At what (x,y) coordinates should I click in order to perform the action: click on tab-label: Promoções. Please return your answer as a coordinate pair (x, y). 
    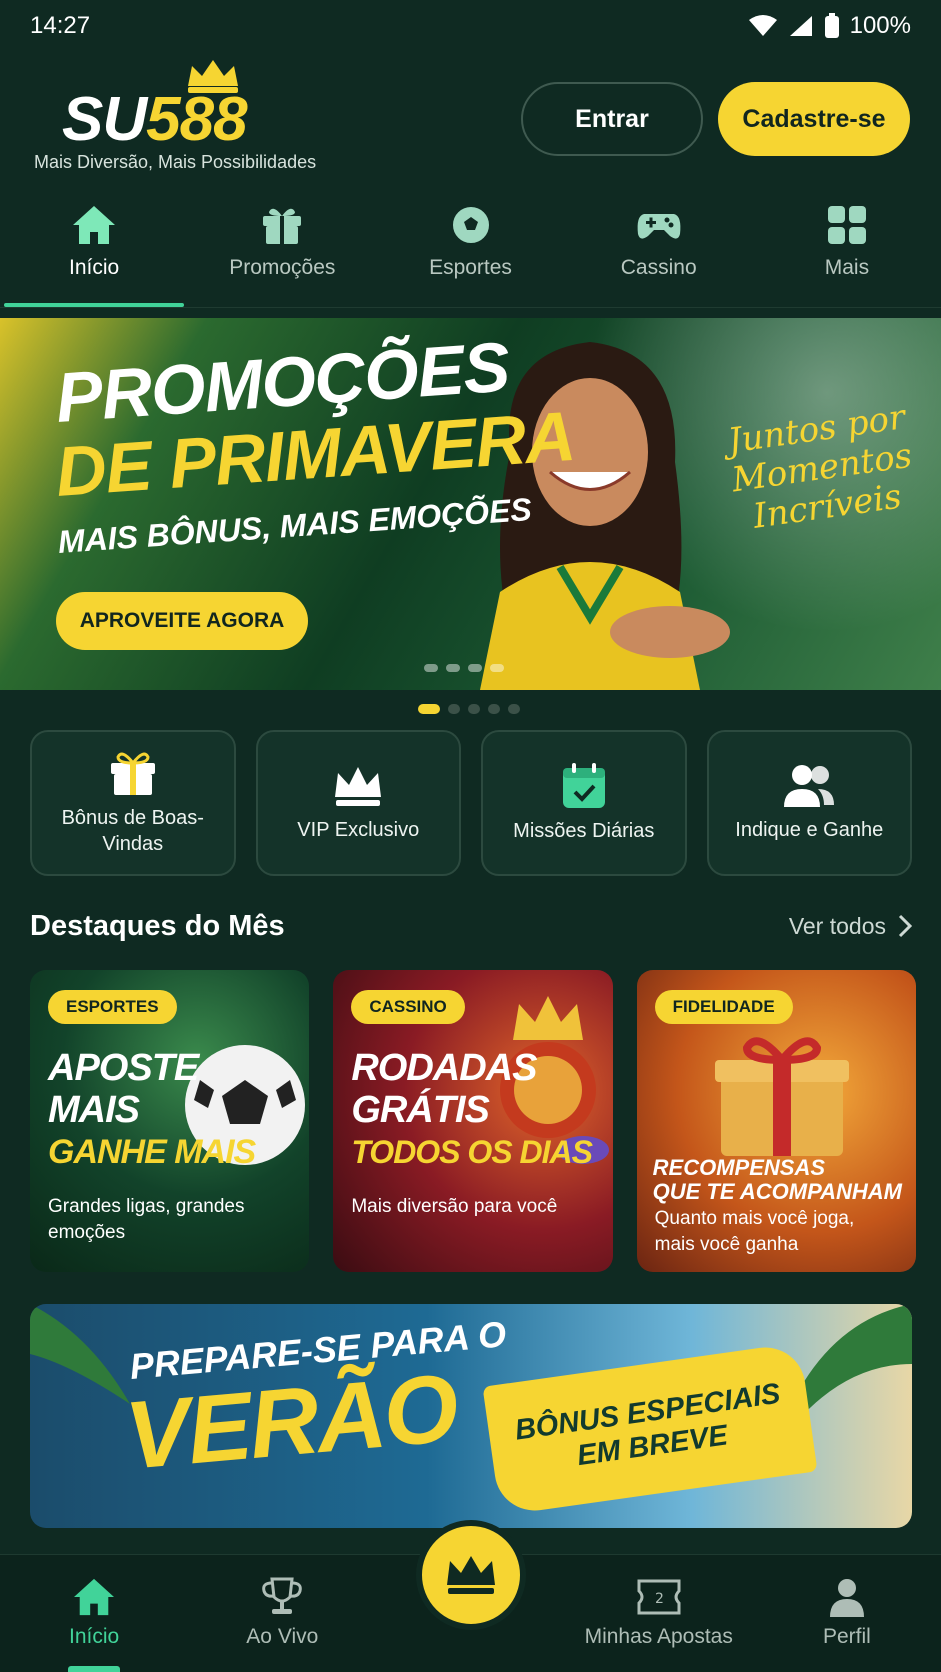
    Looking at the image, I should click on (282, 267).